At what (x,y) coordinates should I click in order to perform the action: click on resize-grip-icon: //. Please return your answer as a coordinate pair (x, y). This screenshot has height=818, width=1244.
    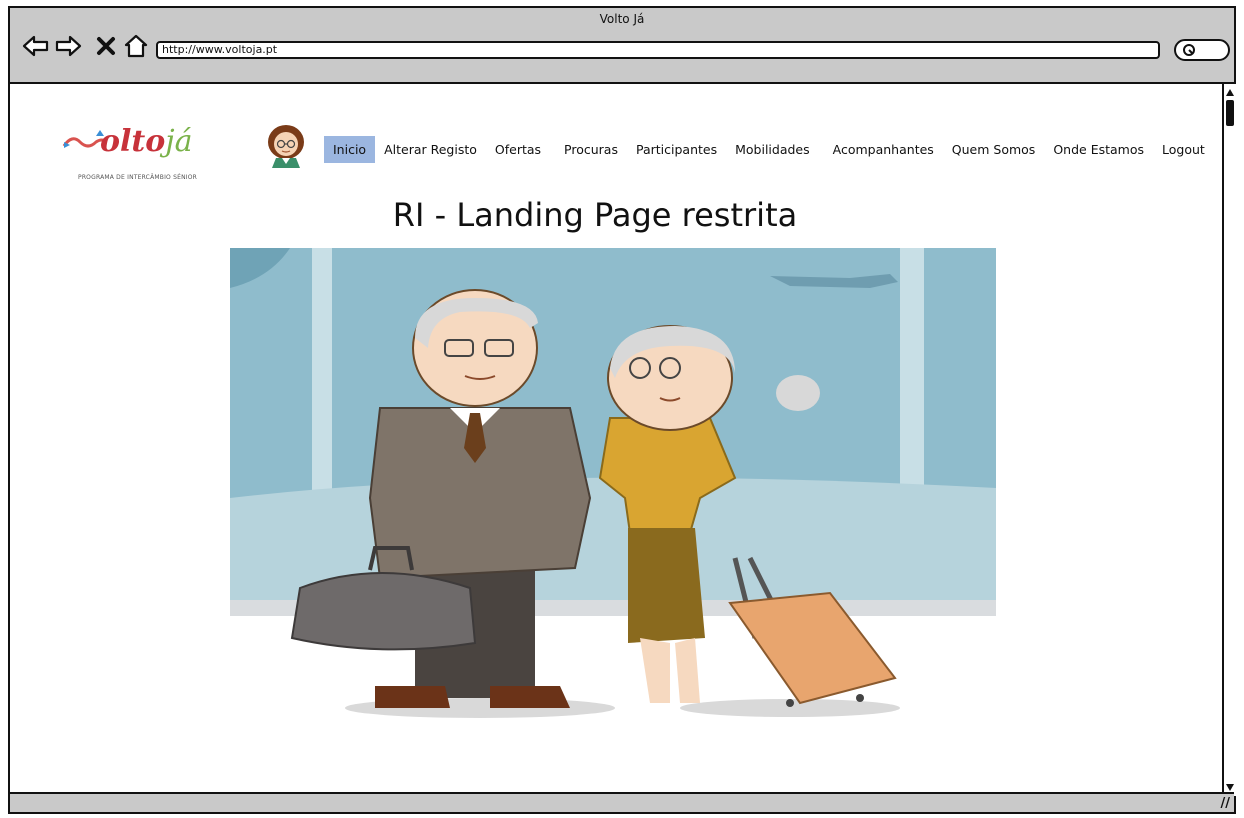
    Looking at the image, I should click on (1226, 803).